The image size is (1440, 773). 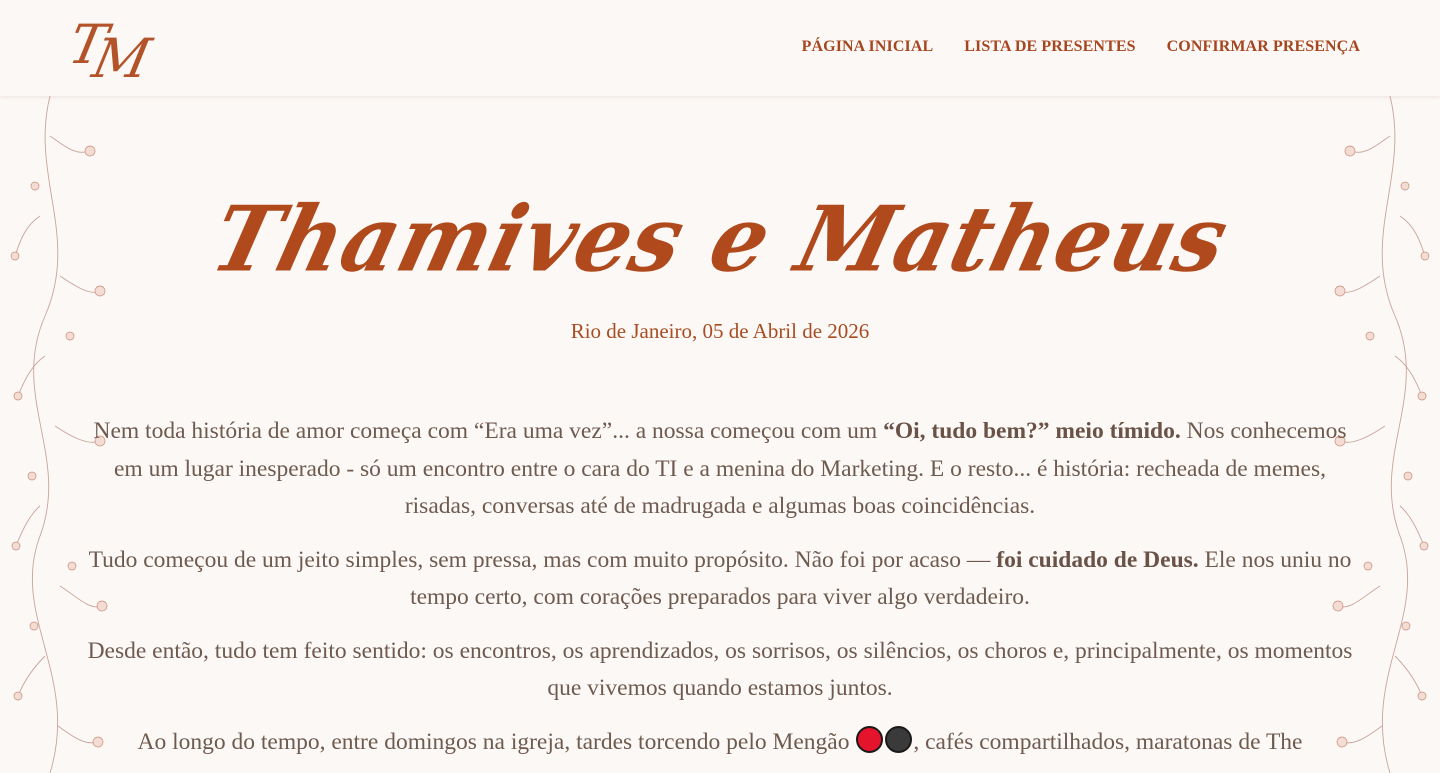 What do you see at coordinates (1263, 47) in the screenshot?
I see `nav-rsvp-link: CONFIRMAR PRESENÇA` at bounding box center [1263, 47].